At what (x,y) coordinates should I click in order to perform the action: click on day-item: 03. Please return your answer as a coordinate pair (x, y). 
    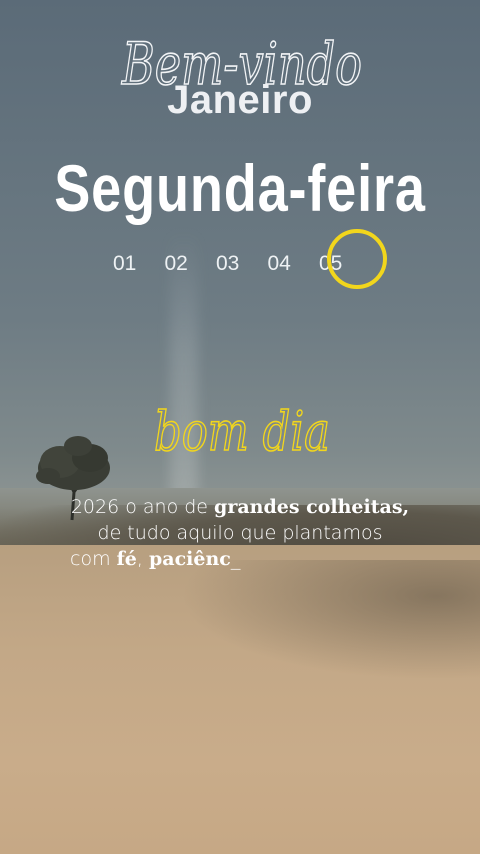
    Looking at the image, I should click on (242, 267).